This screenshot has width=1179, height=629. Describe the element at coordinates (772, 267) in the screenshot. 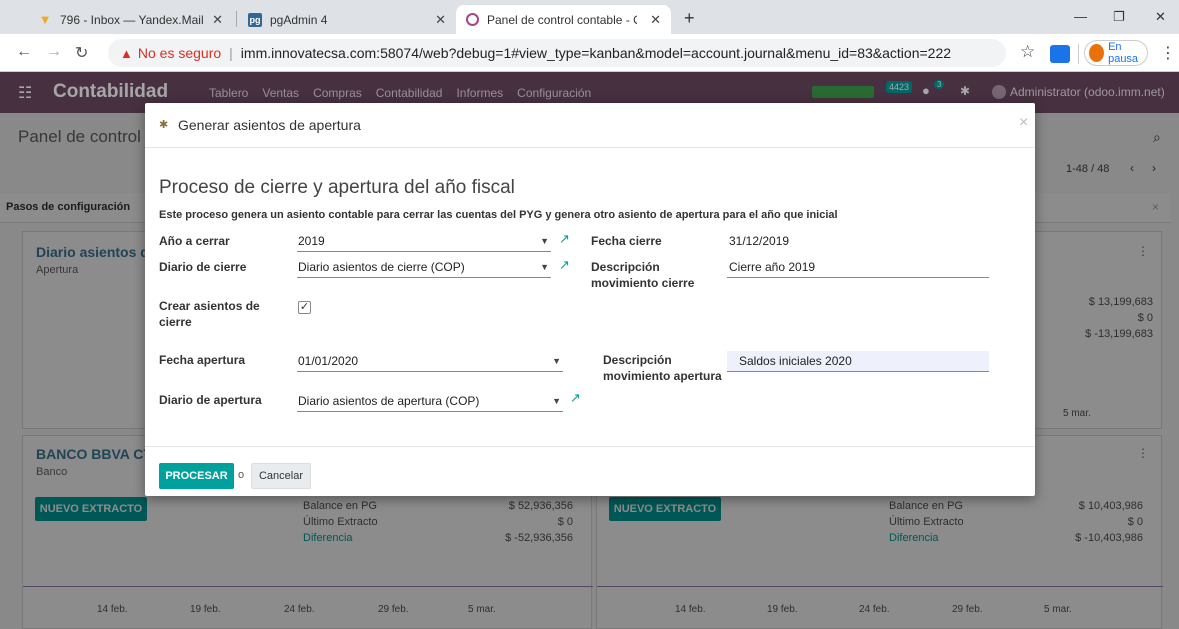

I see `close-description-value: Cierre año 2019` at that location.